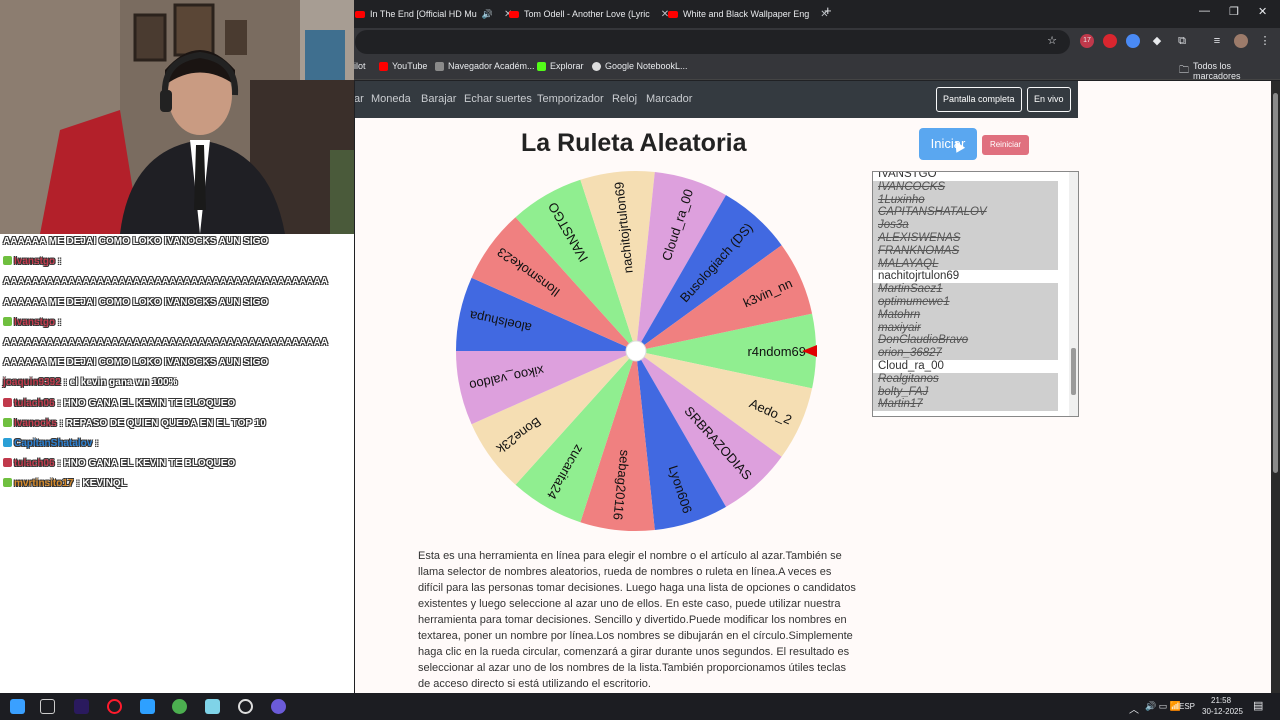  I want to click on nav-link-reloj: Reloj, so click(624, 99).